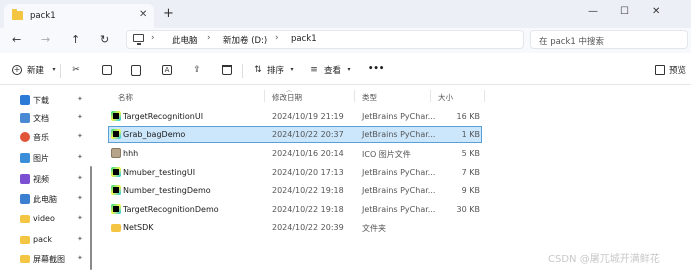 The image size is (691, 272). I want to click on command-bar: + 新建 ▾ ✂ A ⇪ ⇅ 排序 ▾ ≡ 查看 ▾ ••• 预览, so click(345, 71).